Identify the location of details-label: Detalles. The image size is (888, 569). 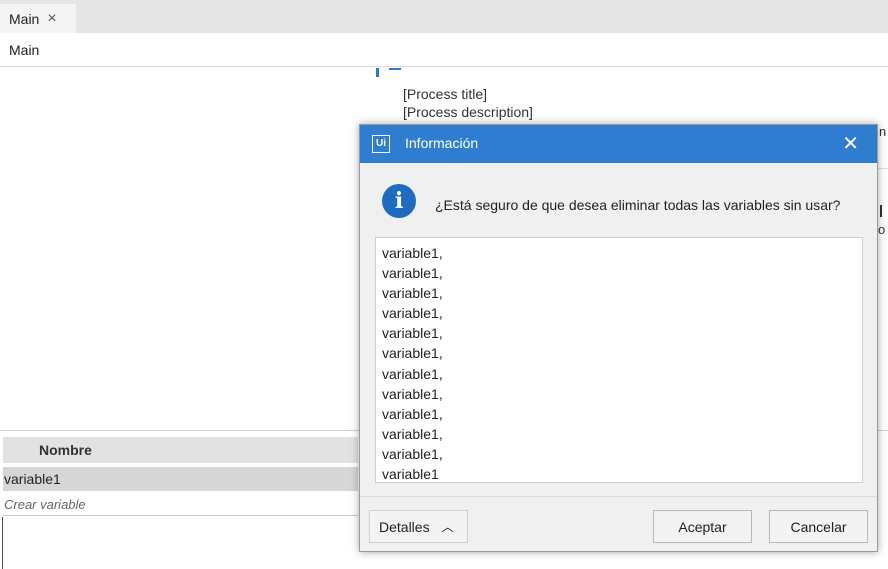
(404, 526).